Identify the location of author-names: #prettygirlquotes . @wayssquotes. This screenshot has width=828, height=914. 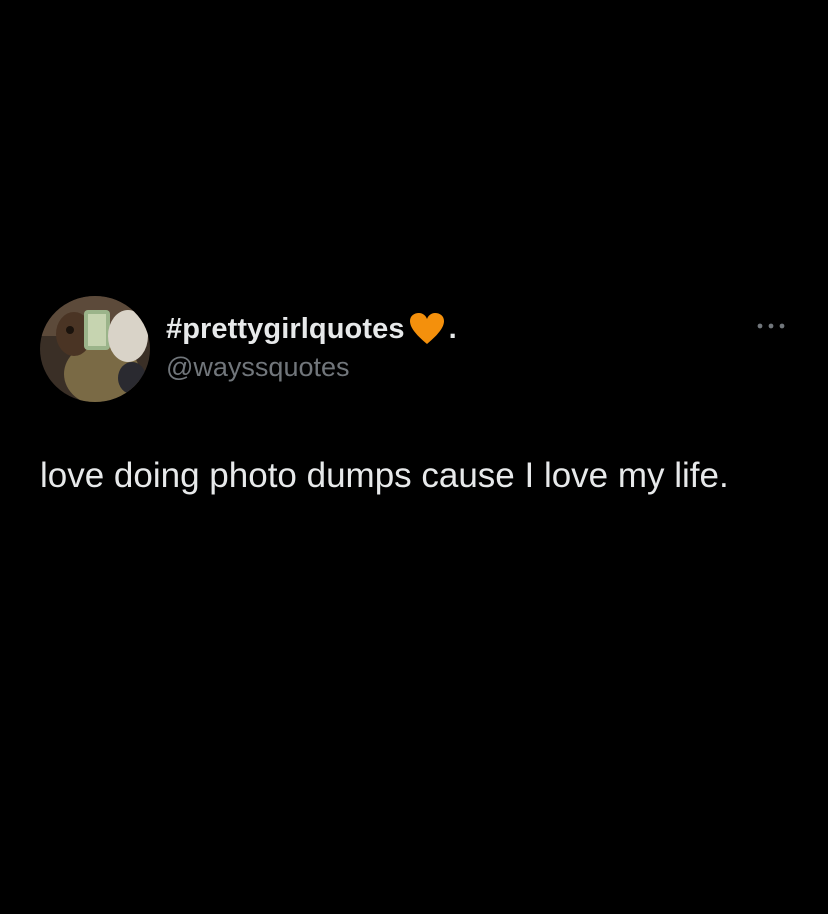
(311, 346).